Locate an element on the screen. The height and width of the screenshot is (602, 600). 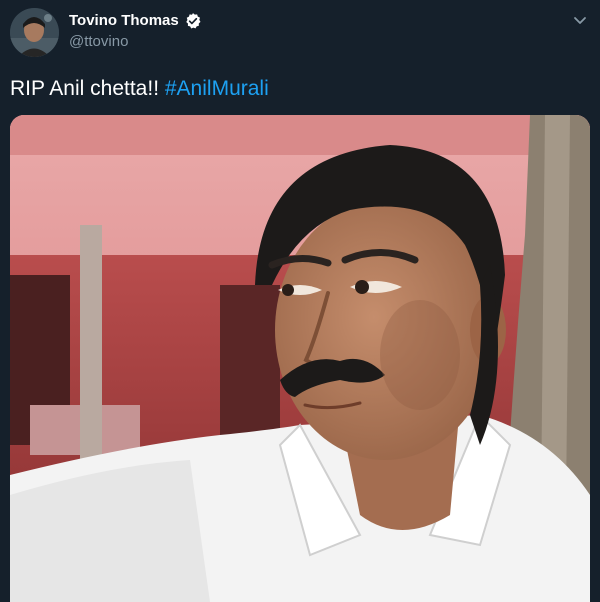
user-handle: @ttovino is located at coordinates (98, 42).